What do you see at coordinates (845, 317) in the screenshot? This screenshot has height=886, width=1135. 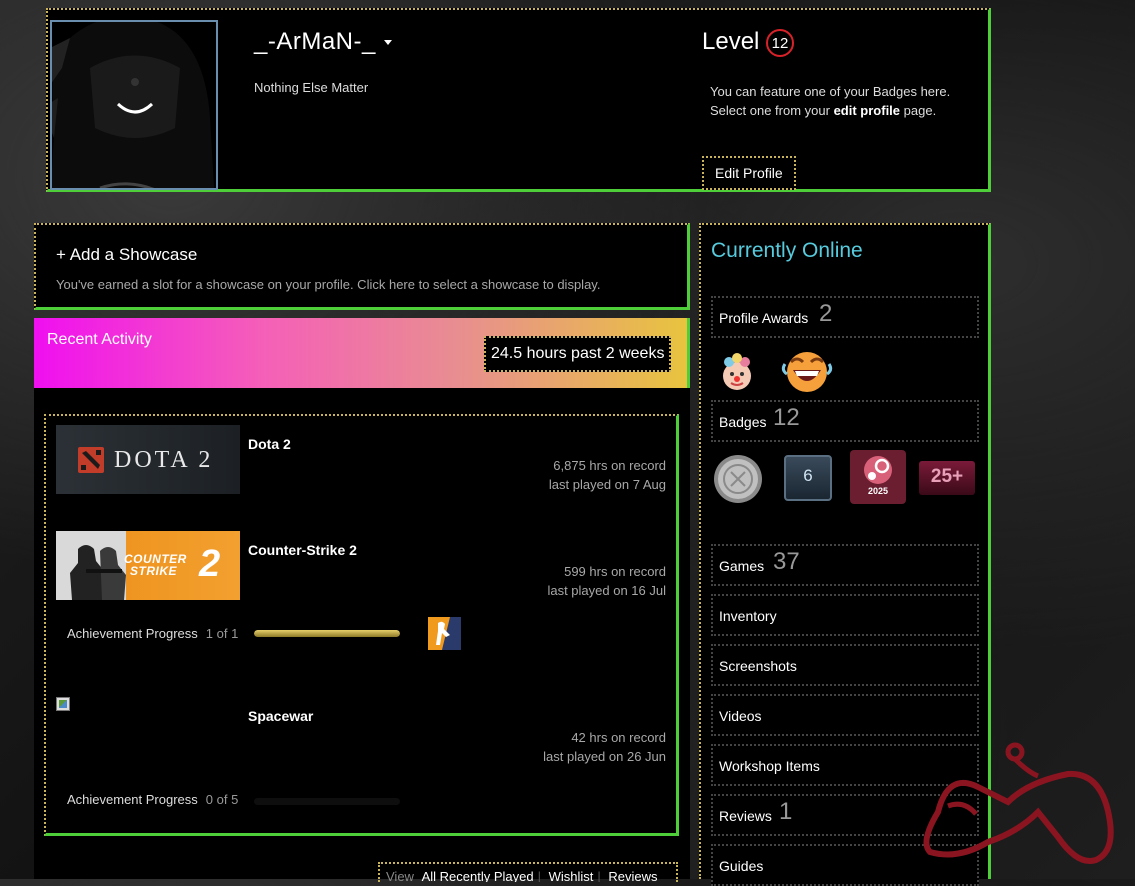 I see `sidebar-item-profile-awards: Profile Awards 2` at bounding box center [845, 317].